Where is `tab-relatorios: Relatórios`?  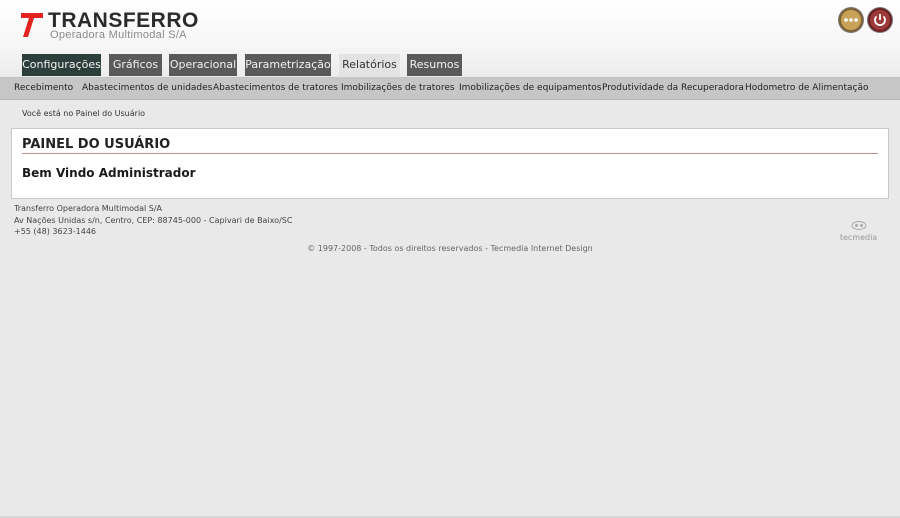 tab-relatorios: Relatórios is located at coordinates (369, 65).